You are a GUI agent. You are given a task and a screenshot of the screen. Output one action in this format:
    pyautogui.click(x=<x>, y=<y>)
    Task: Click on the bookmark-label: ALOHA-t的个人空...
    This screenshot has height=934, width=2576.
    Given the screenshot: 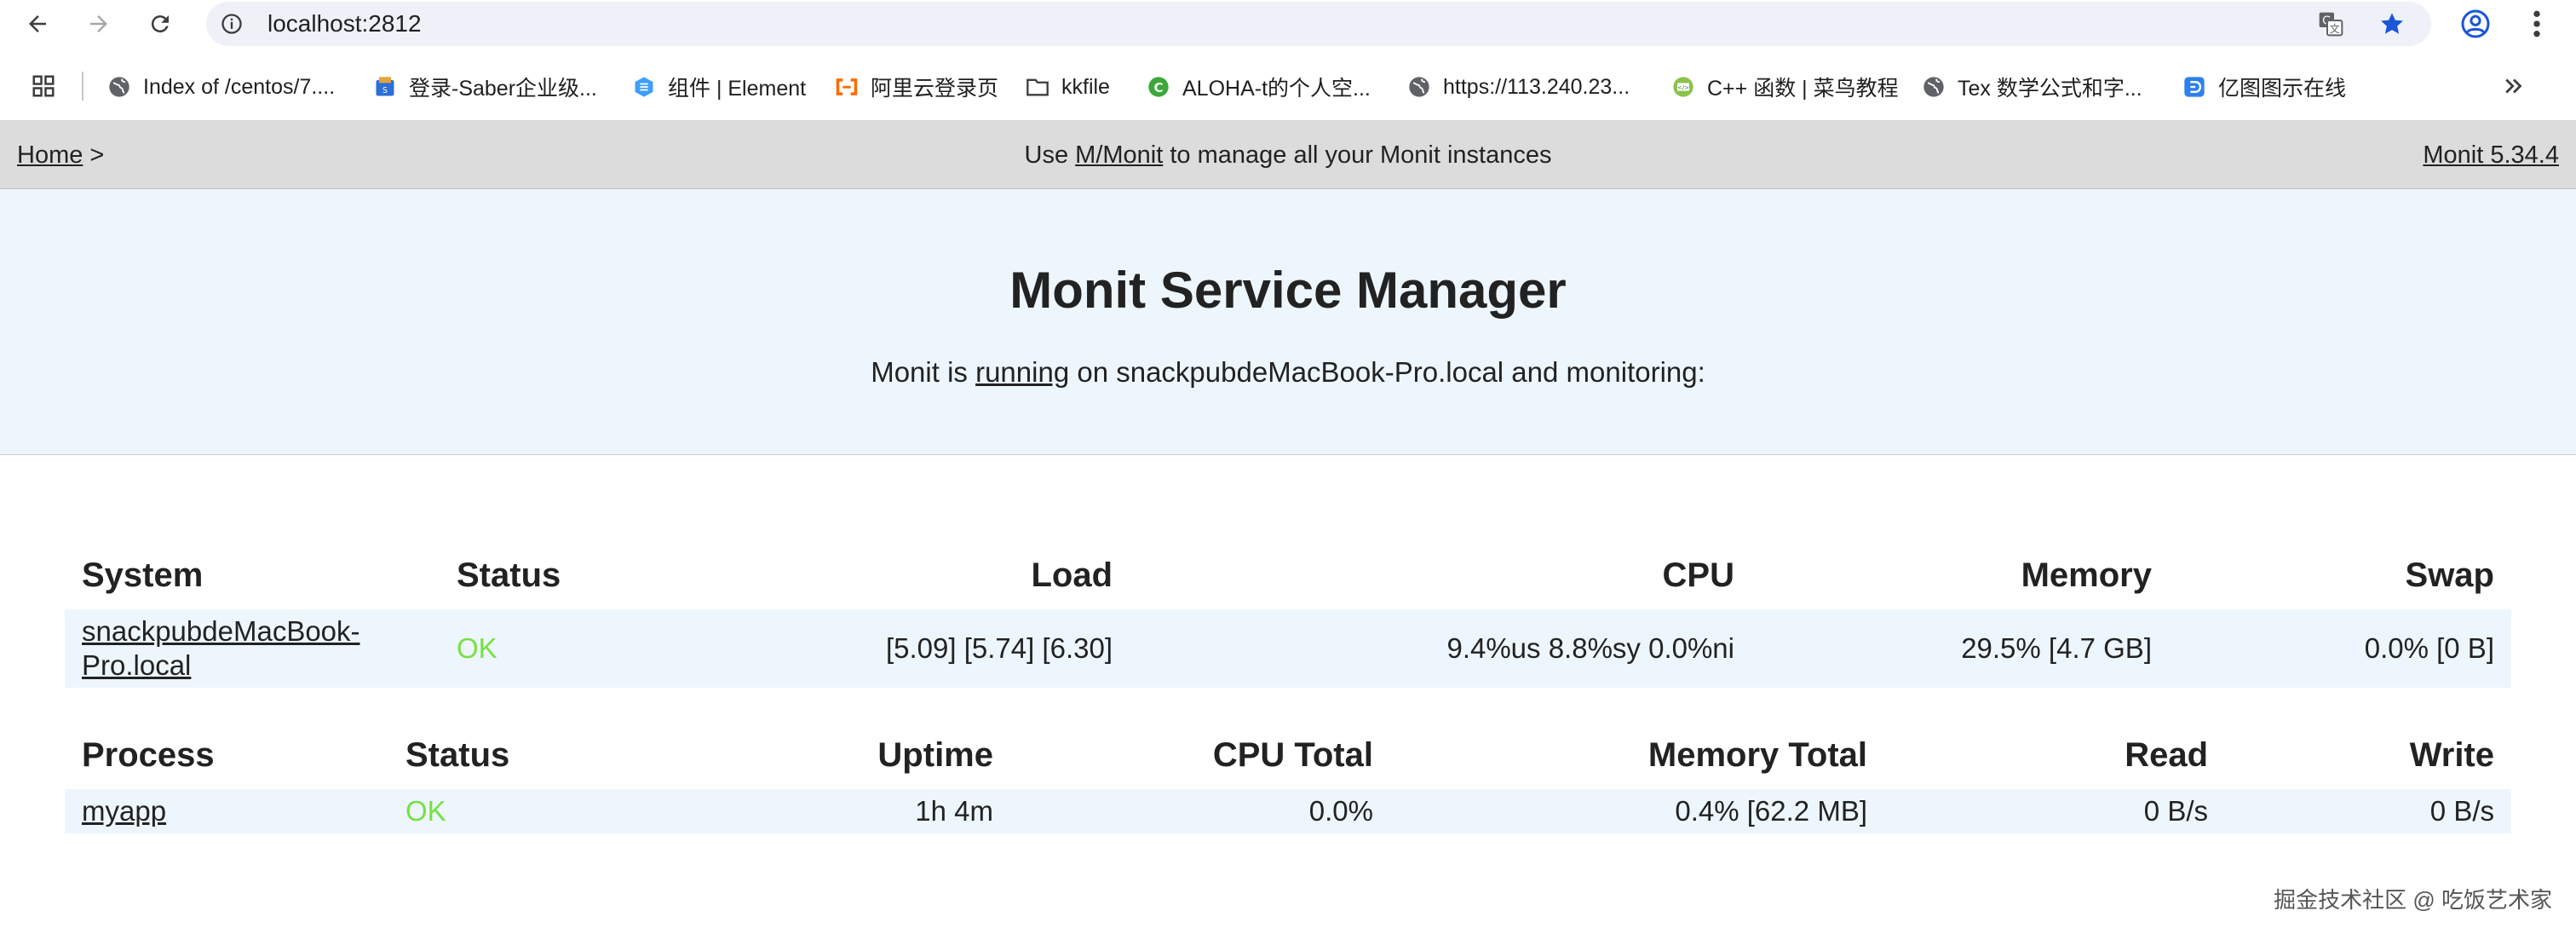 What is the action you would take?
    pyautogui.click(x=1277, y=89)
    